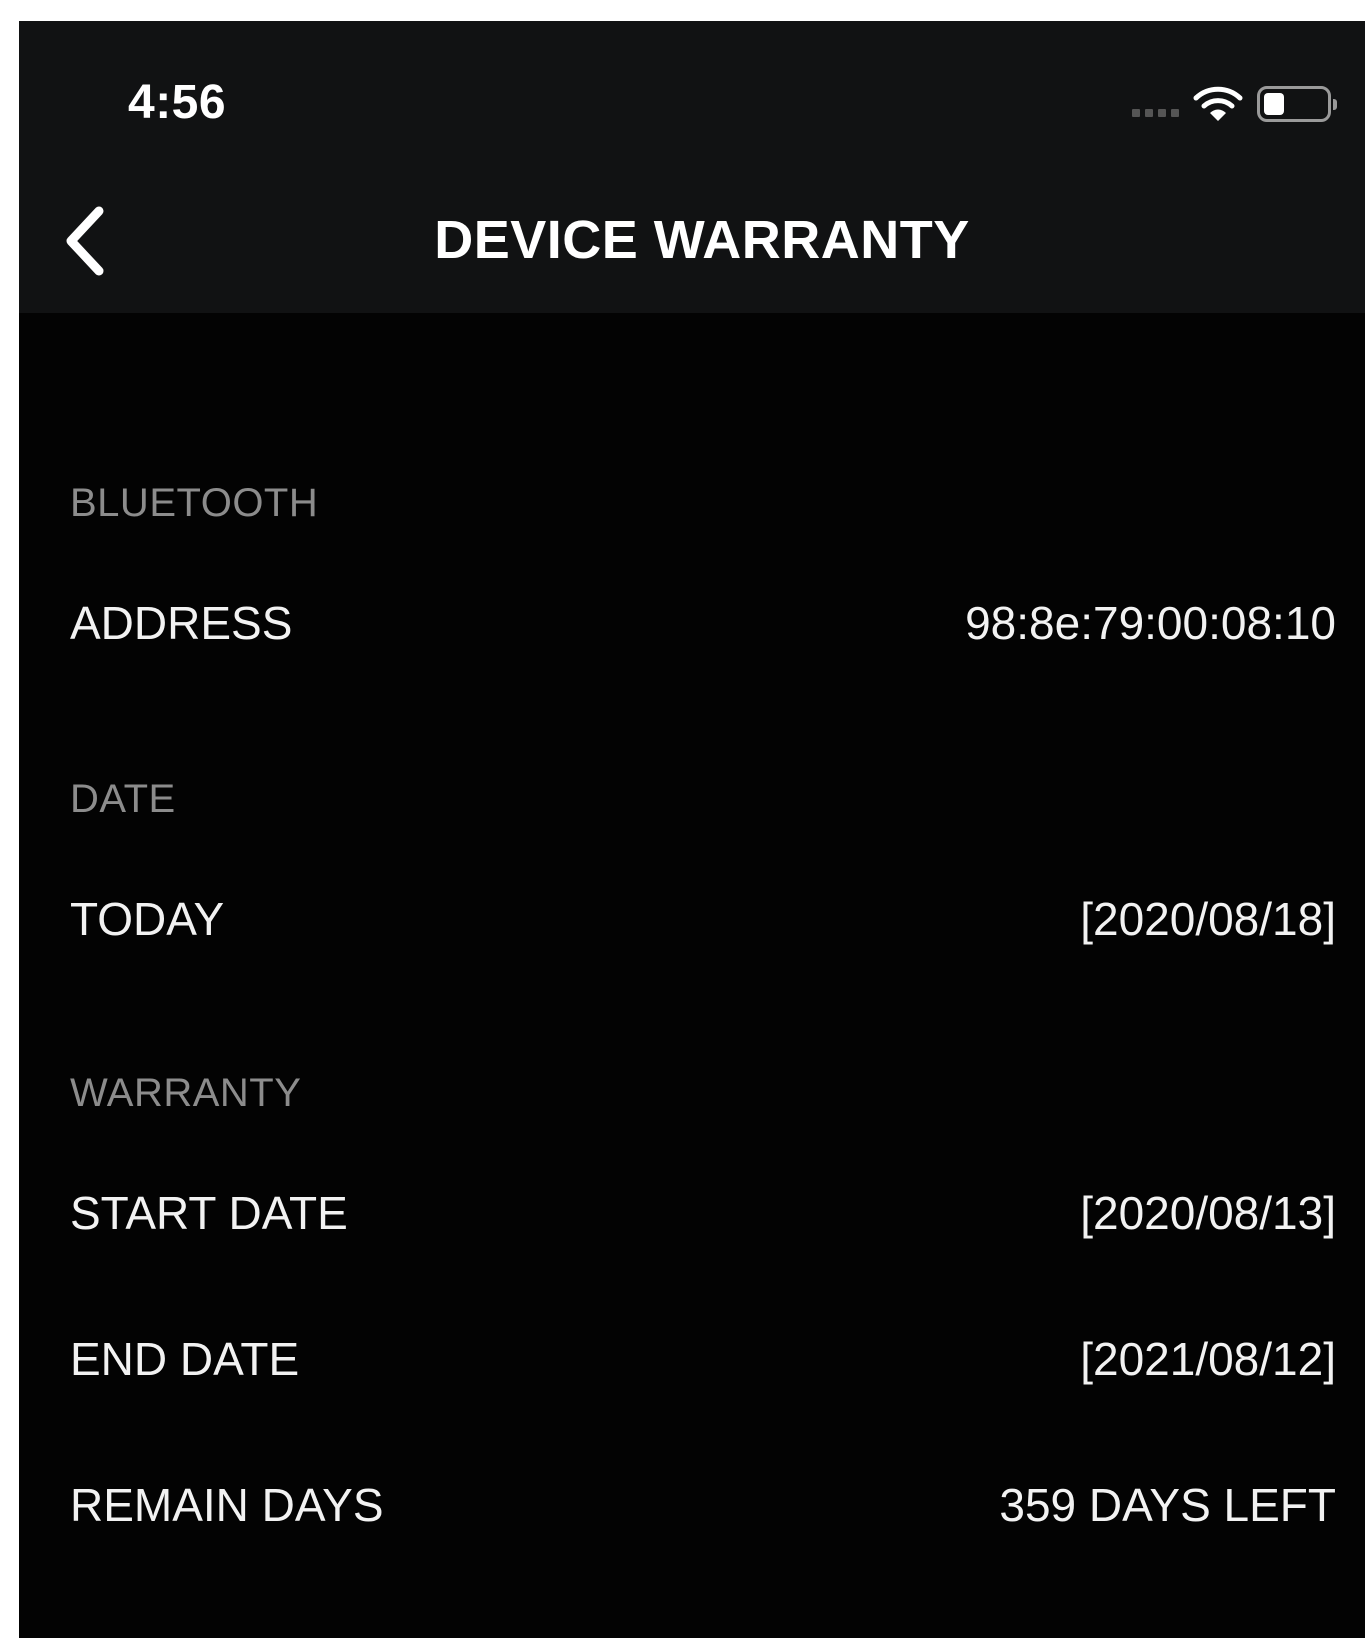  I want to click on row-label: ADDRESS, so click(181, 623).